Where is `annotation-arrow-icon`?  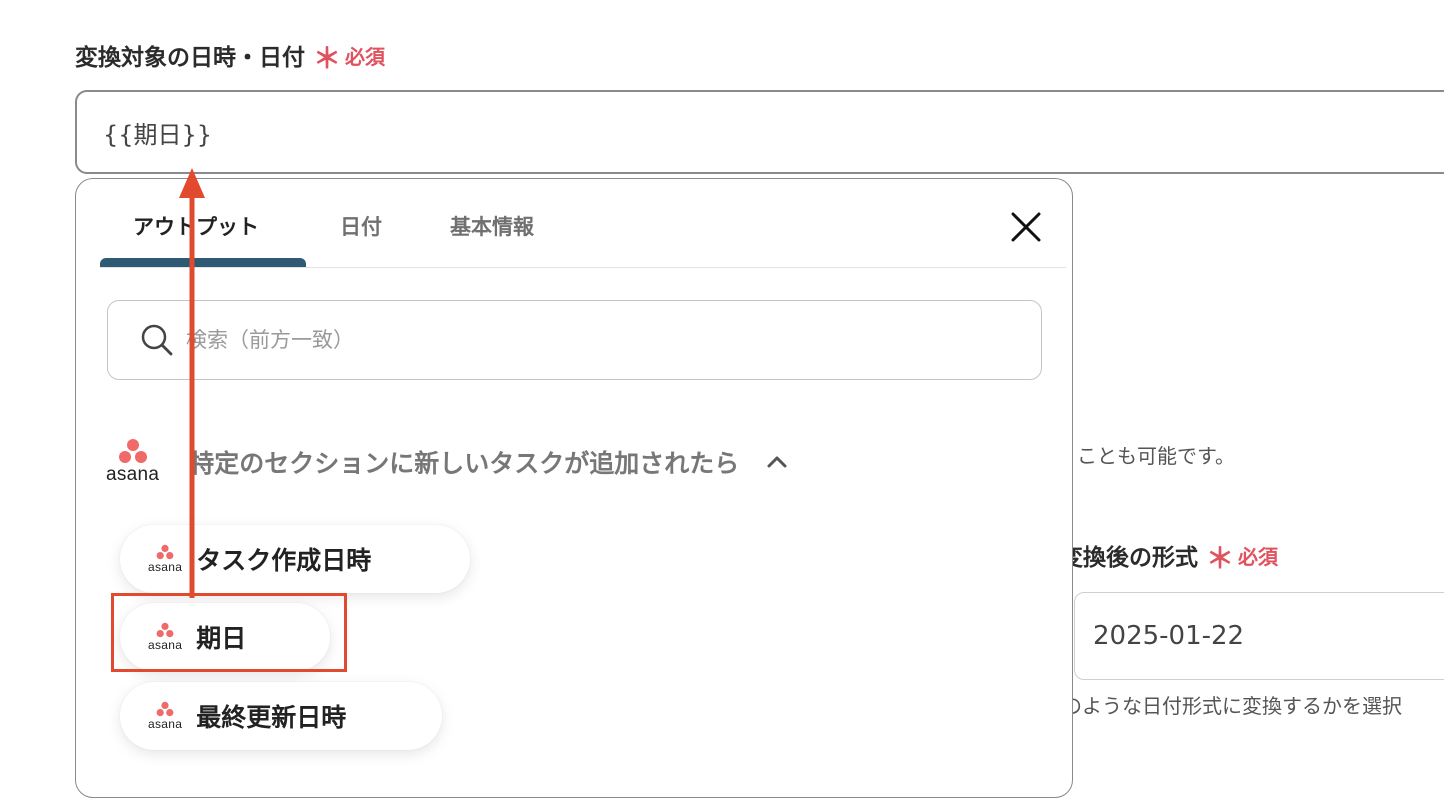
annotation-arrow-icon is located at coordinates (192, 383).